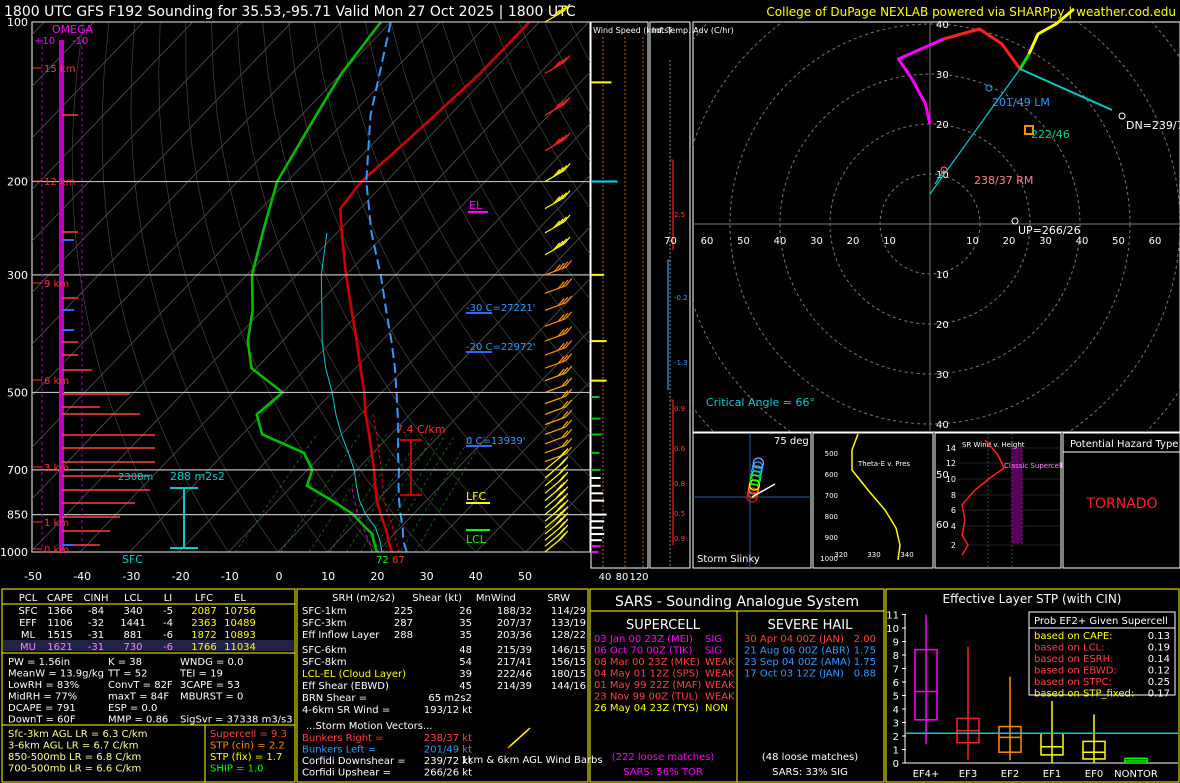  Describe the element at coordinates (17, 22) in the screenshot. I see `pressure-tick-label: 100` at that location.